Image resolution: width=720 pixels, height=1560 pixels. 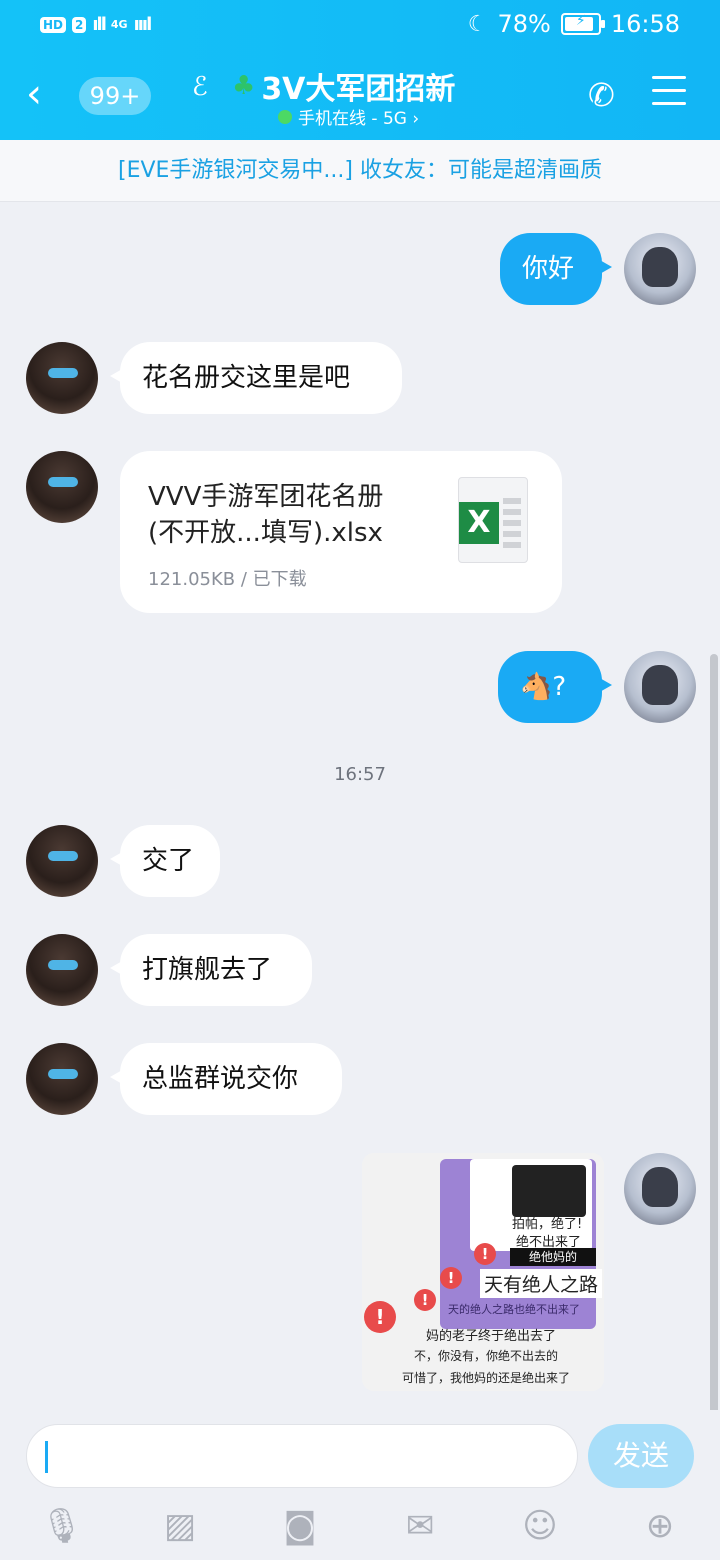 What do you see at coordinates (555, 687) in the screenshot?
I see `message-bubble: 🐴?` at bounding box center [555, 687].